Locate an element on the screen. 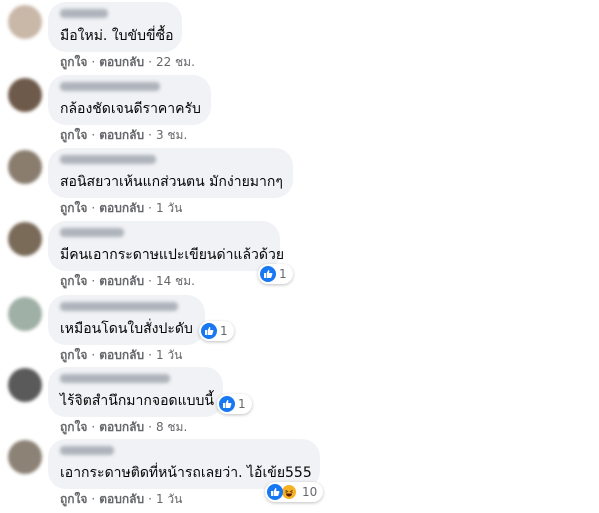 The width and height of the screenshot is (599, 513). comment-actions: ถูกใจ · ตอบกลับ · 22 ชม. is located at coordinates (127, 62).